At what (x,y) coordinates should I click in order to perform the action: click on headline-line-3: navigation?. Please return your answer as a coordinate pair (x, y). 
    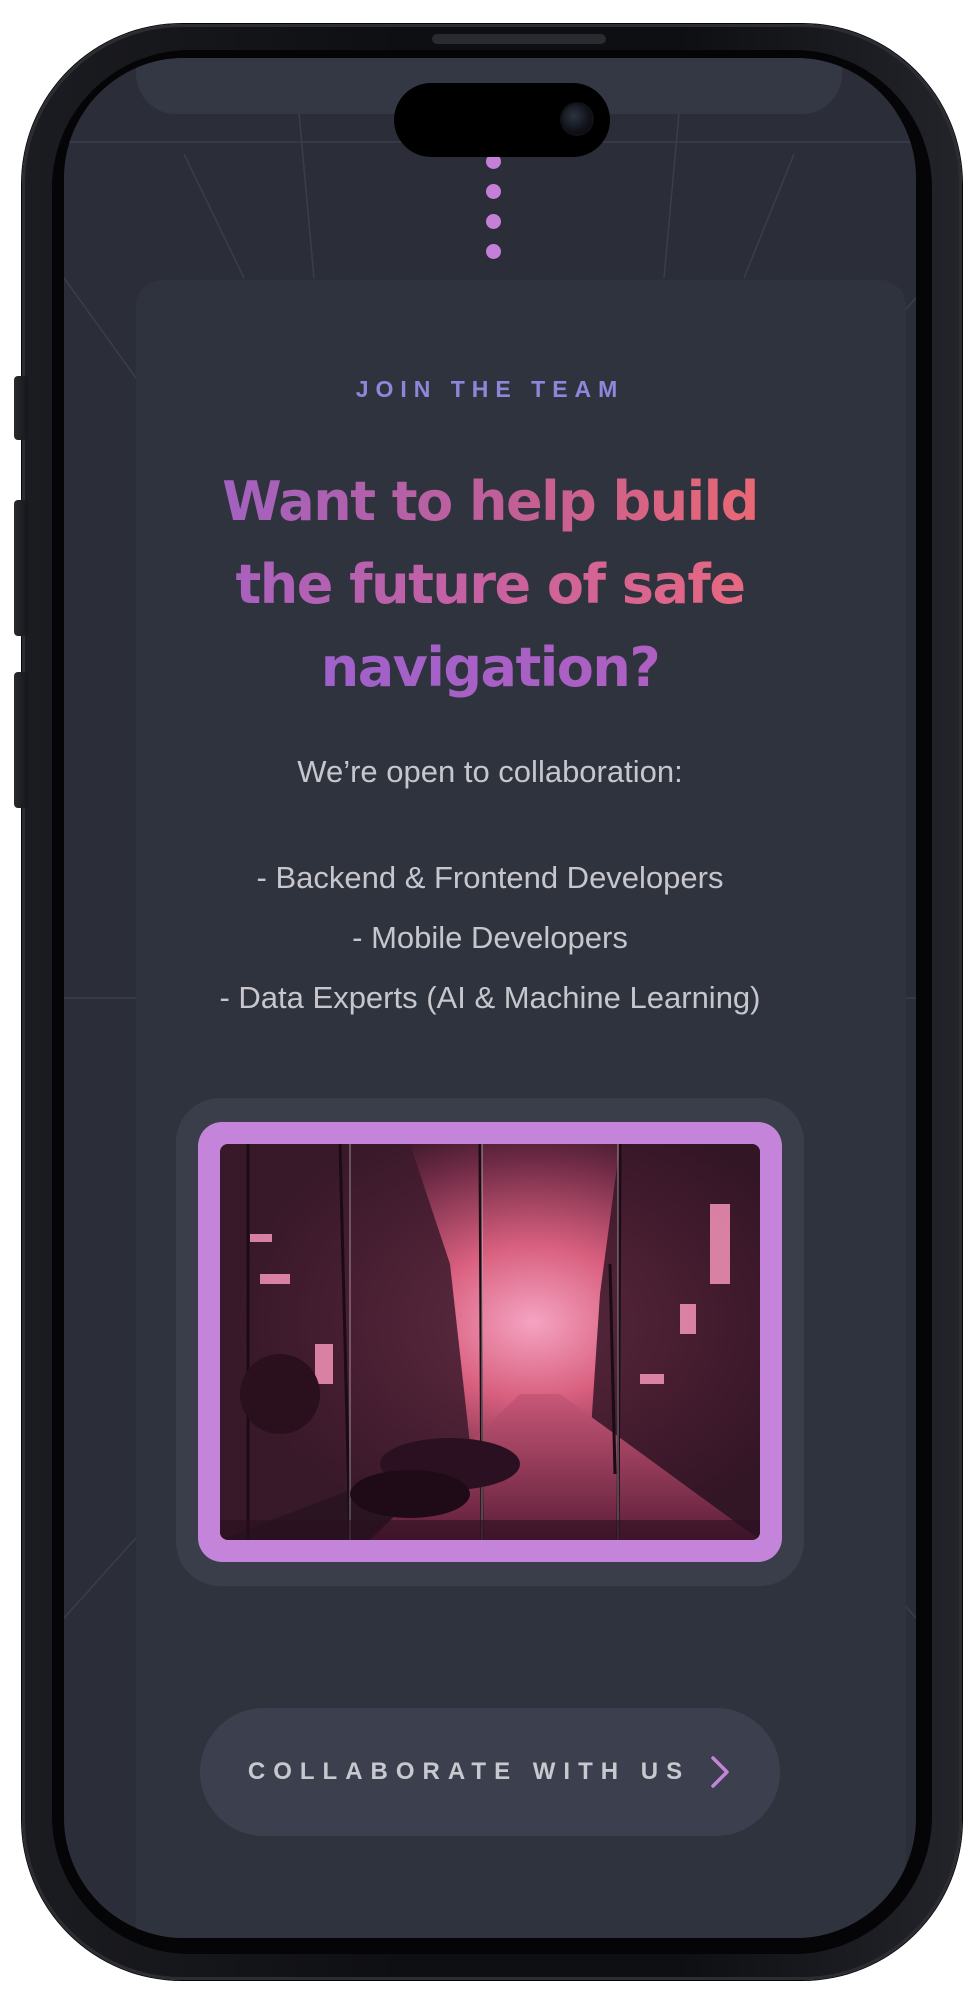
    Looking at the image, I should click on (490, 667).